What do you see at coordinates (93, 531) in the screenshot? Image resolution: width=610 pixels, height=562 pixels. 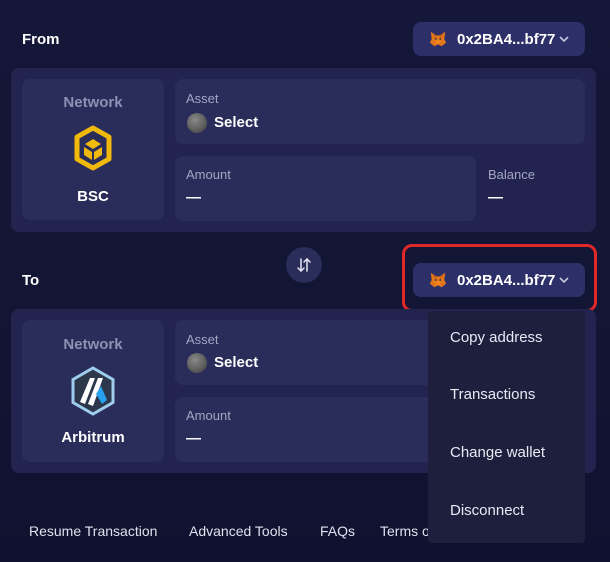 I see `footer-link-resume-transaction: Resume Transaction` at bounding box center [93, 531].